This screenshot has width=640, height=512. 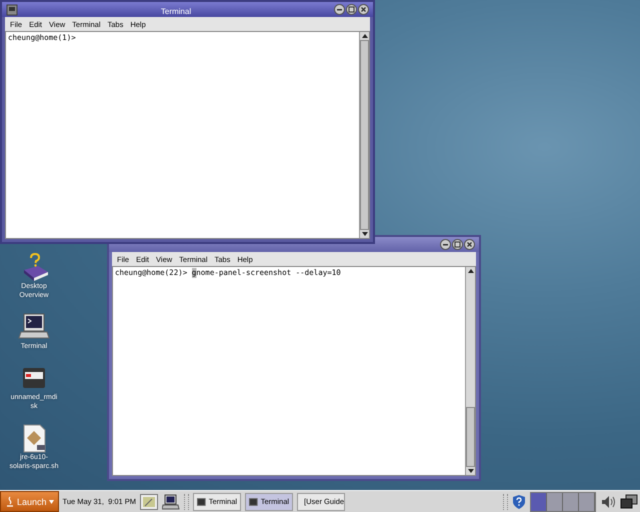 I want to click on monitors-icon, so click(x=629, y=502).